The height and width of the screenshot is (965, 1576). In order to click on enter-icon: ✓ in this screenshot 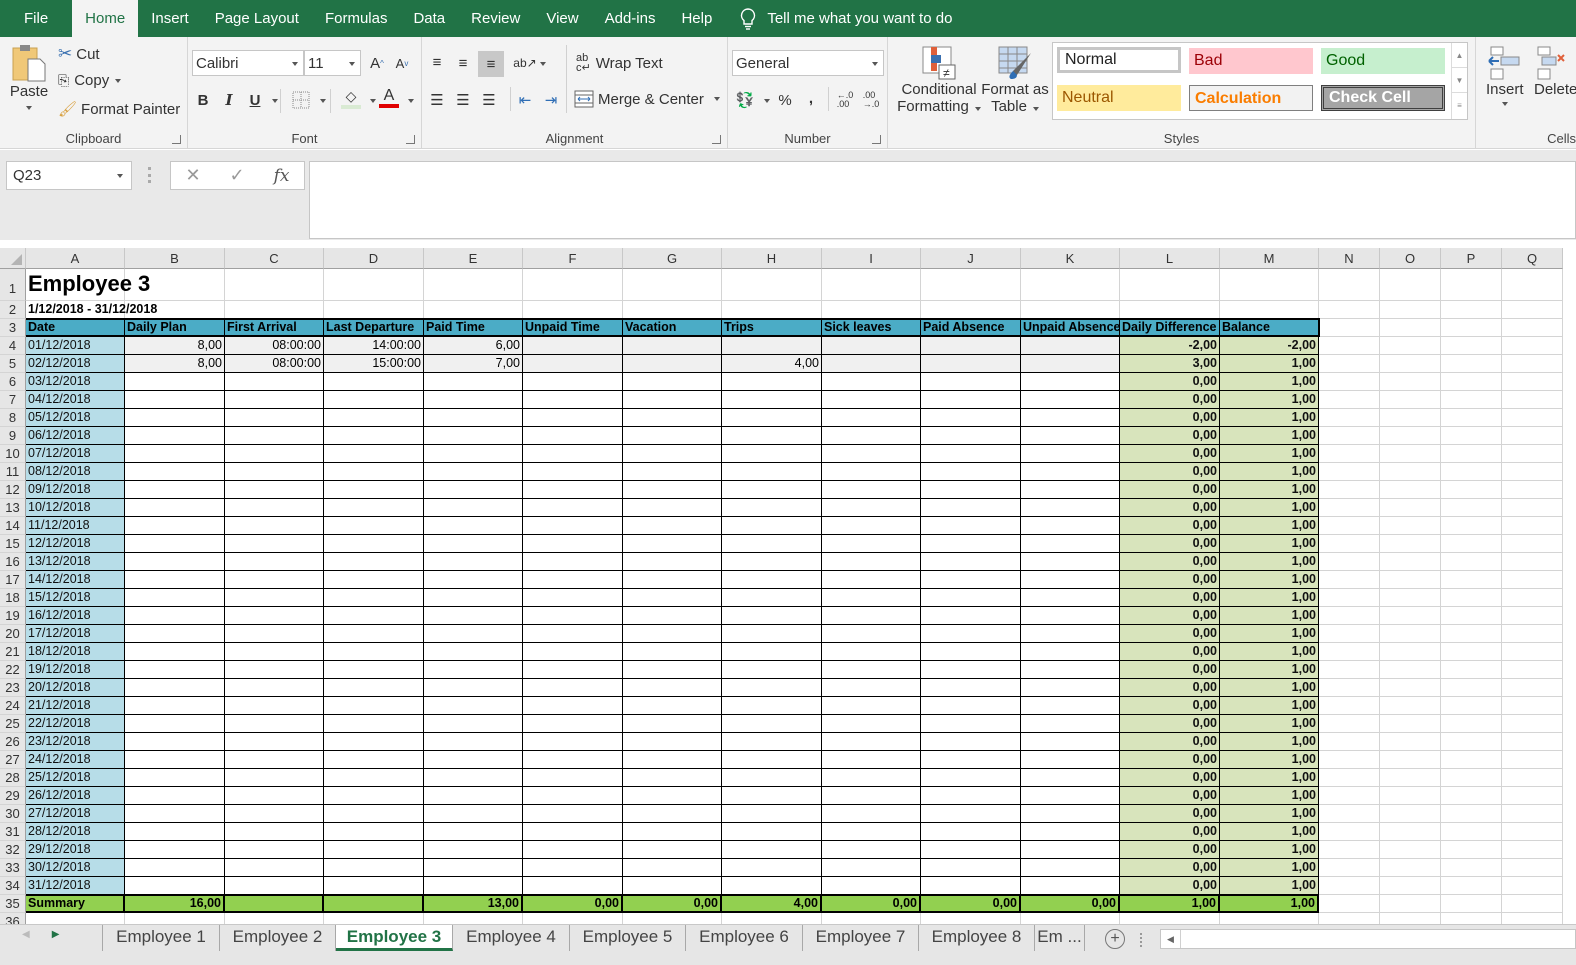, I will do `click(237, 175)`.